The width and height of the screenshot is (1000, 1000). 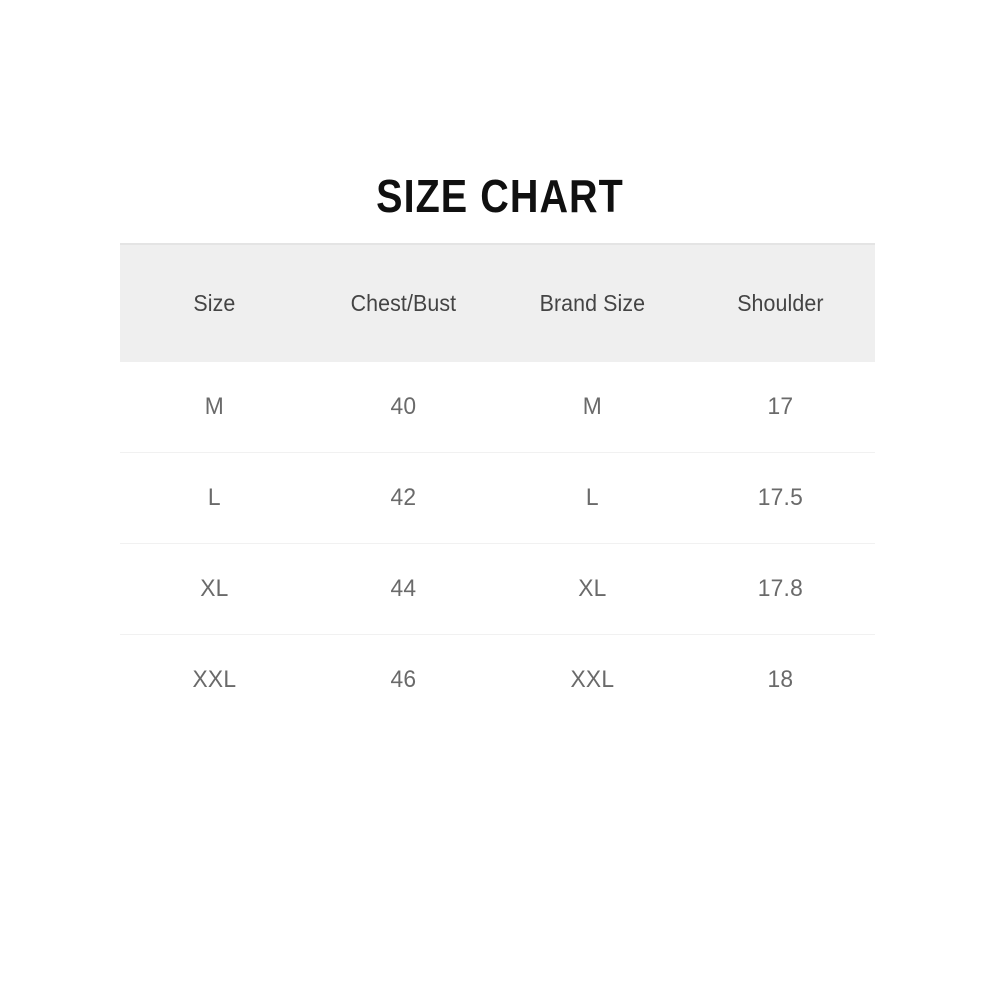 What do you see at coordinates (780, 589) in the screenshot?
I see `cell-shoulder: 17.8` at bounding box center [780, 589].